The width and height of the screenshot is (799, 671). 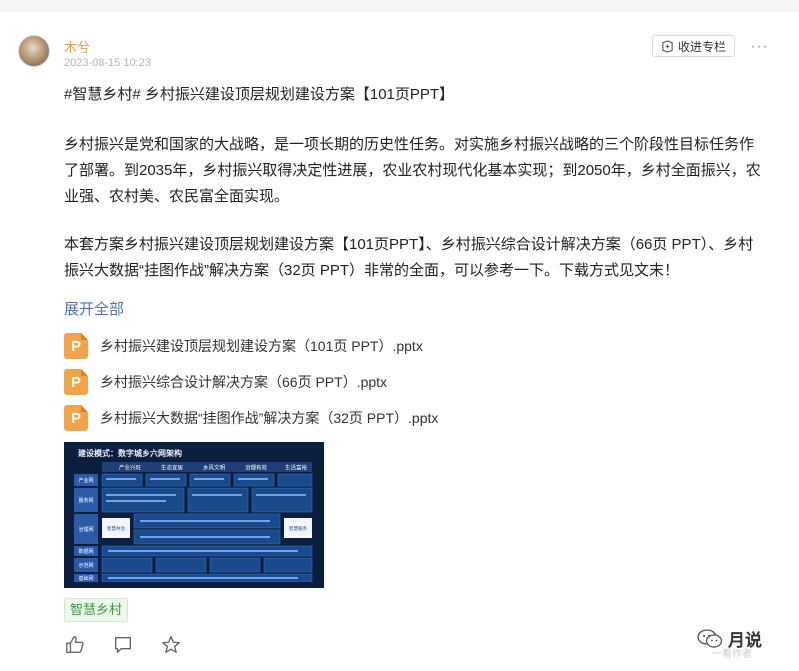 What do you see at coordinates (269, 418) in the screenshot?
I see `attachment-file-name: 乡村振兴大数据“挂图作战”解决方案（32页 PPT）.pptx` at bounding box center [269, 418].